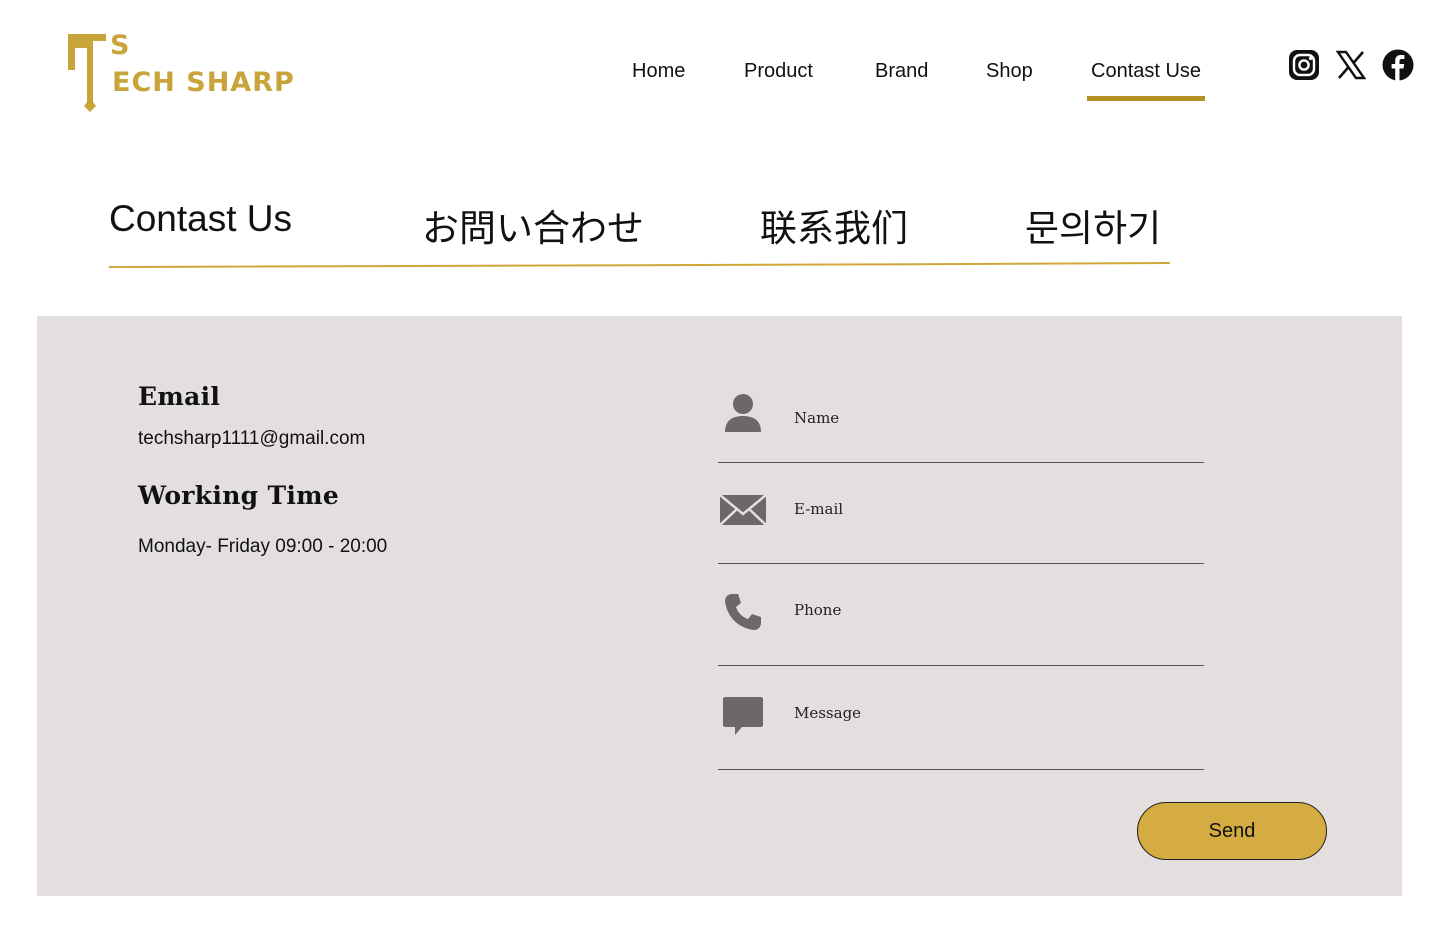 Image resolution: width=1440 pixels, height=952 pixels. Describe the element at coordinates (201, 218) in the screenshot. I see `heading-contact-en: Contast Us` at that location.